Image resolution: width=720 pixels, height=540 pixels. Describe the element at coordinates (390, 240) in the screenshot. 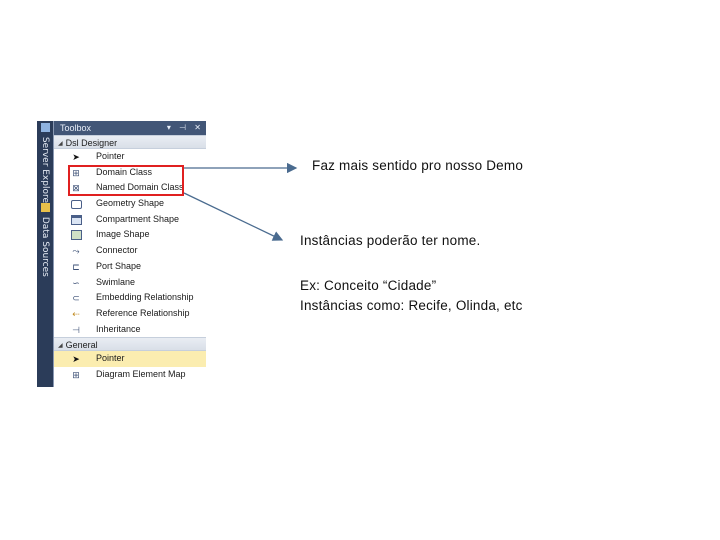

I see `note-named-instances: Instâncias poderão ter nome.` at that location.